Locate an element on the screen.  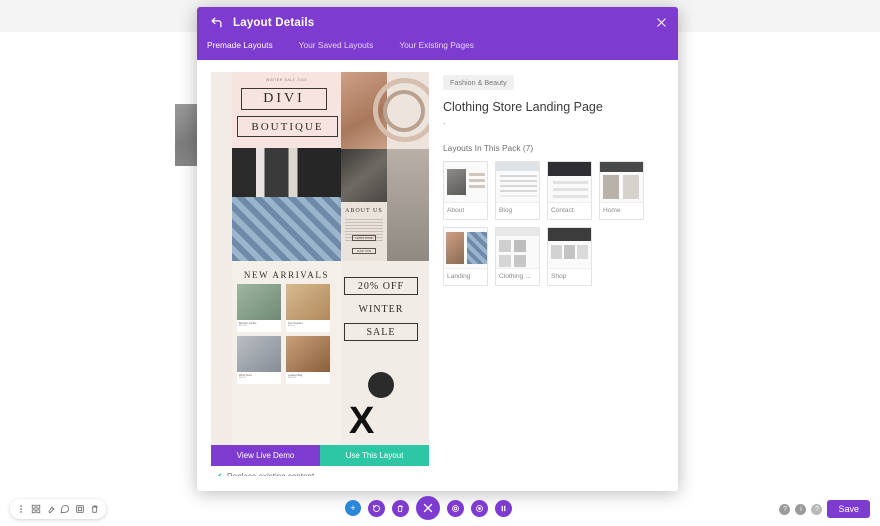
layouts-in-pack-heading: Layouts In This Pack (7) is located at coordinates (488, 148).